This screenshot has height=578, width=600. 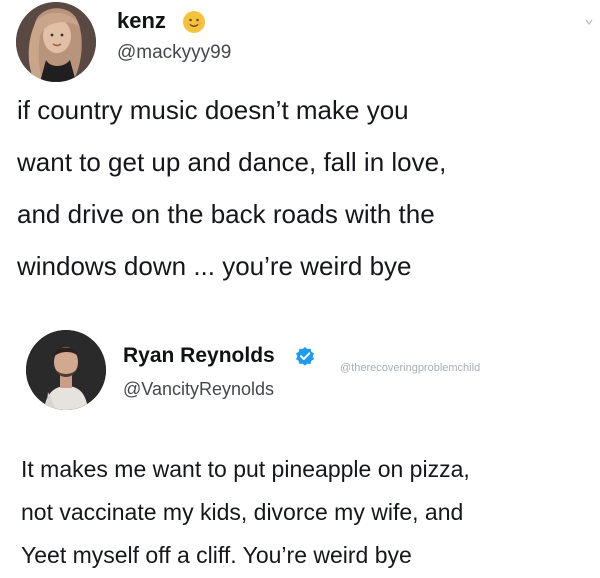 What do you see at coordinates (66, 370) in the screenshot?
I see `avatar-ryan-reynolds` at bounding box center [66, 370].